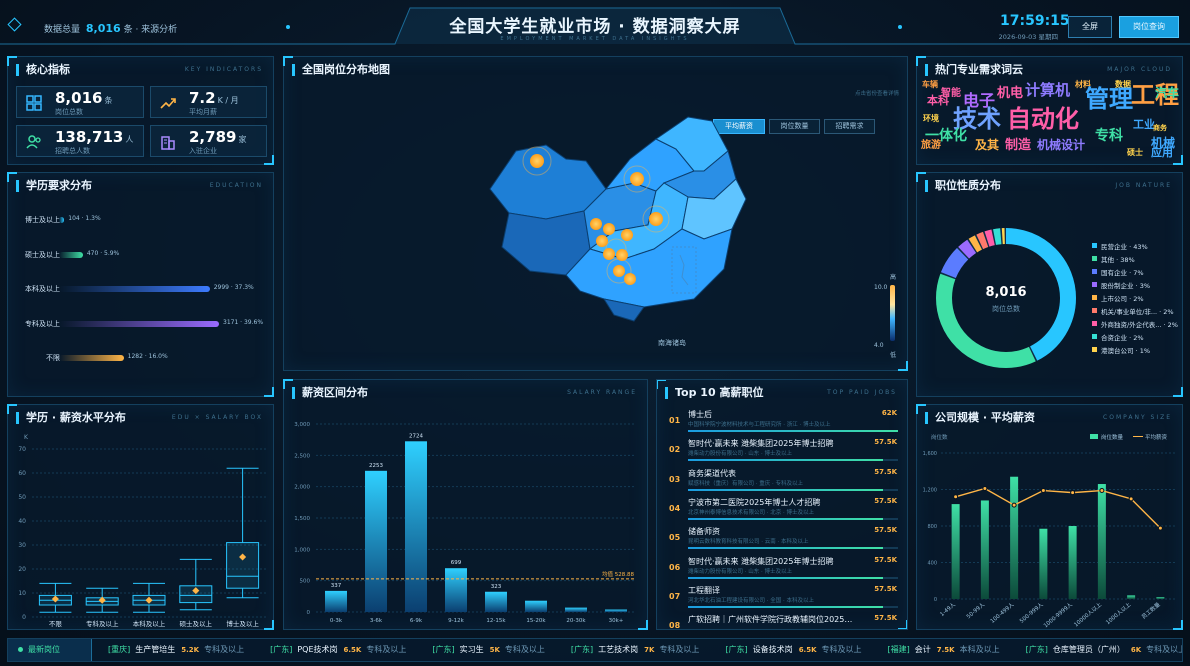 Image resolution: width=1190 pixels, height=666 pixels. What do you see at coordinates (1122, 299) in the screenshot?
I see `legend-text: 上市公司 · 2%` at bounding box center [1122, 299].